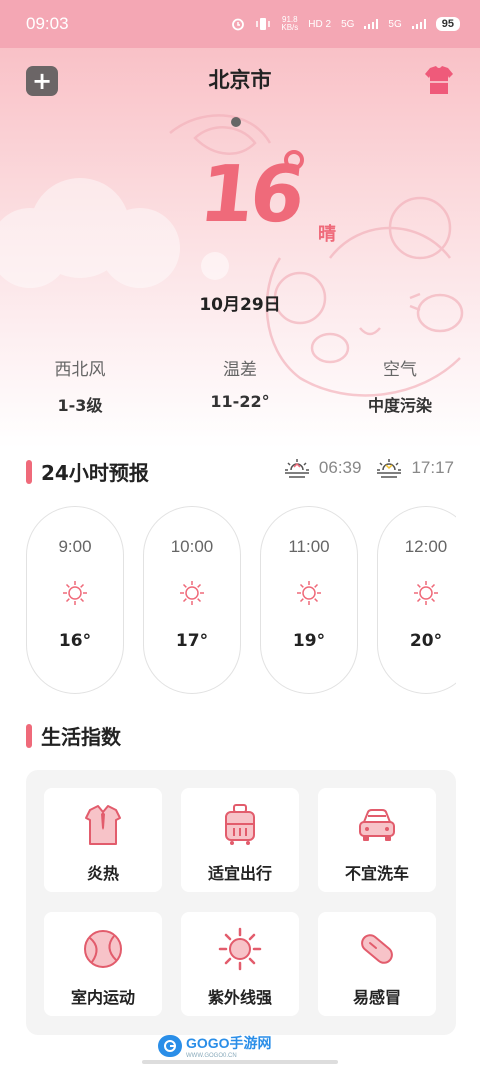 This screenshot has height=1067, width=480. What do you see at coordinates (309, 546) in the screenshot?
I see `hour-time: 11:00` at bounding box center [309, 546].